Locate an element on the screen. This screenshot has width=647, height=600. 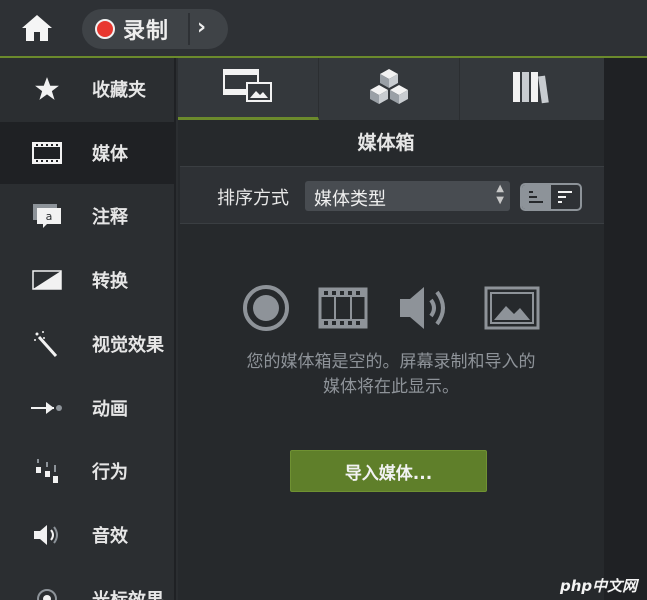
star-icon is located at coordinates (47, 89).